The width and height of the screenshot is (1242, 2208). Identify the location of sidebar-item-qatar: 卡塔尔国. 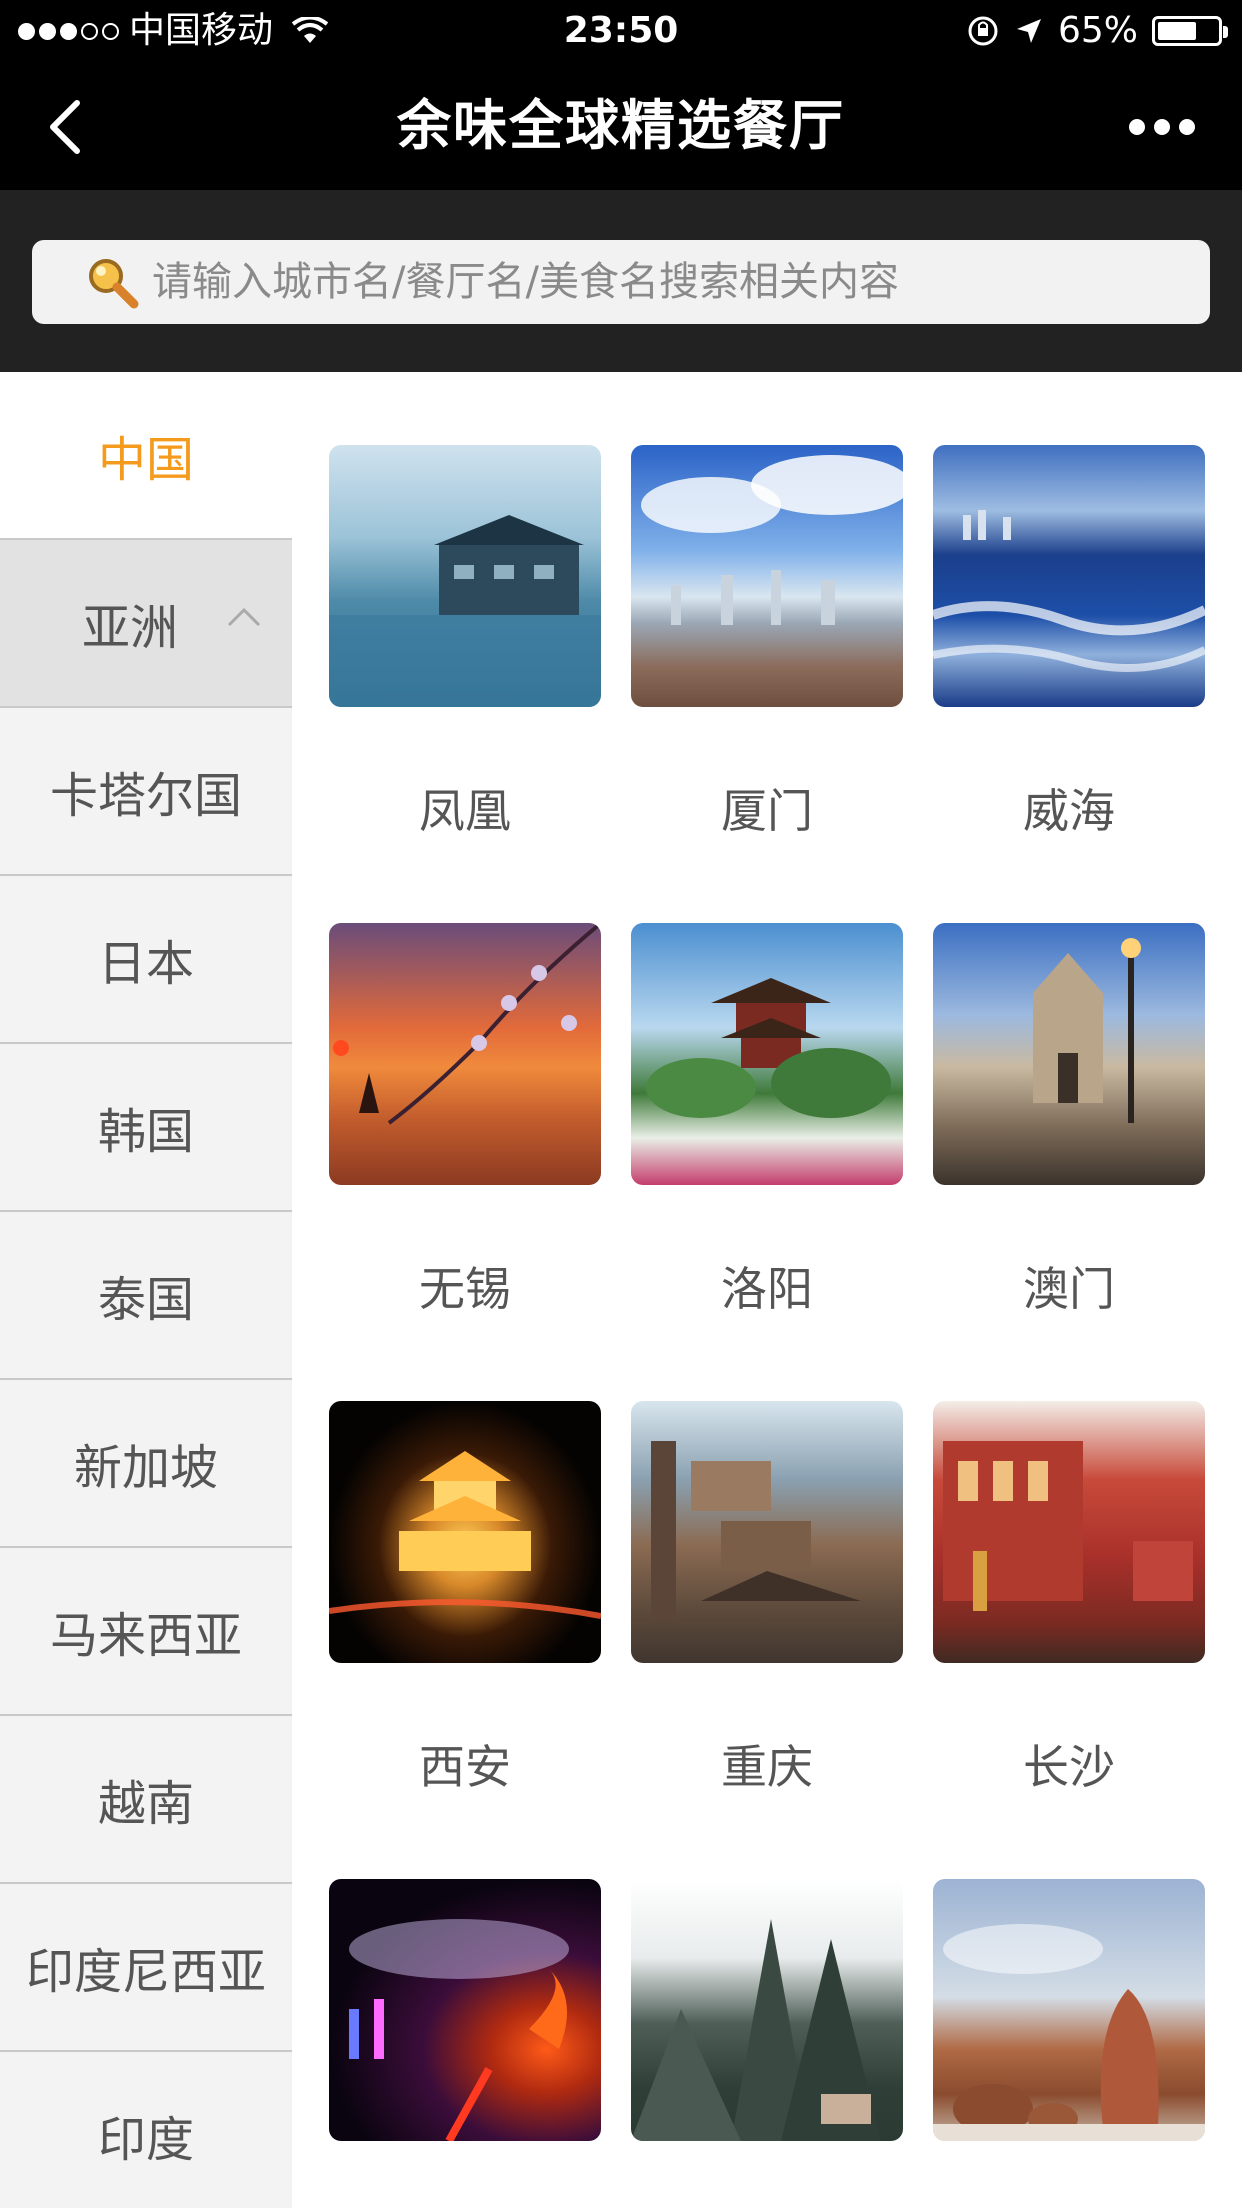
(146, 792).